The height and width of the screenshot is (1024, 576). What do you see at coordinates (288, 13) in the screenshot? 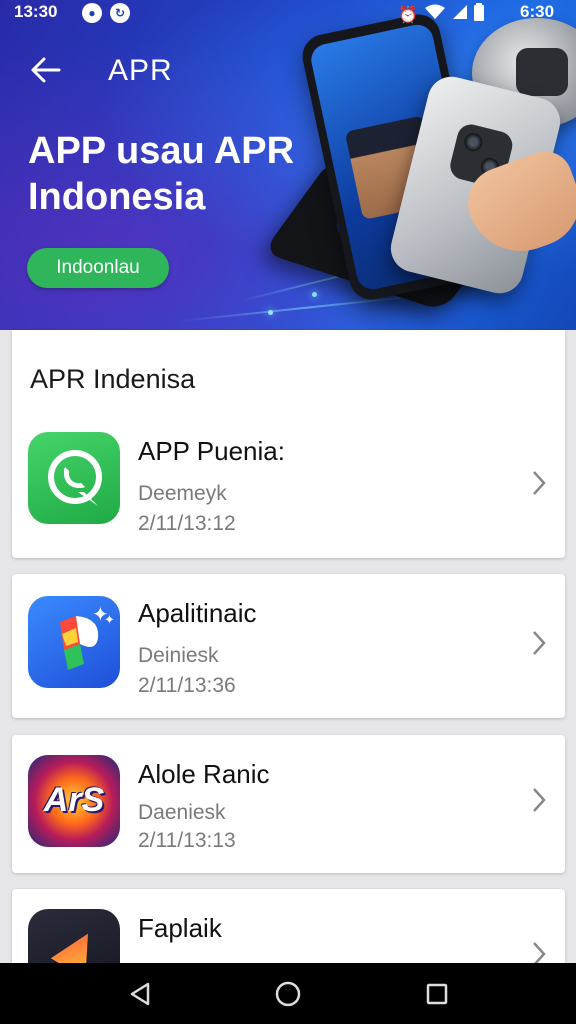
I see `status-bar: 13:30 ● ↻ ⏰ 6:30` at bounding box center [288, 13].